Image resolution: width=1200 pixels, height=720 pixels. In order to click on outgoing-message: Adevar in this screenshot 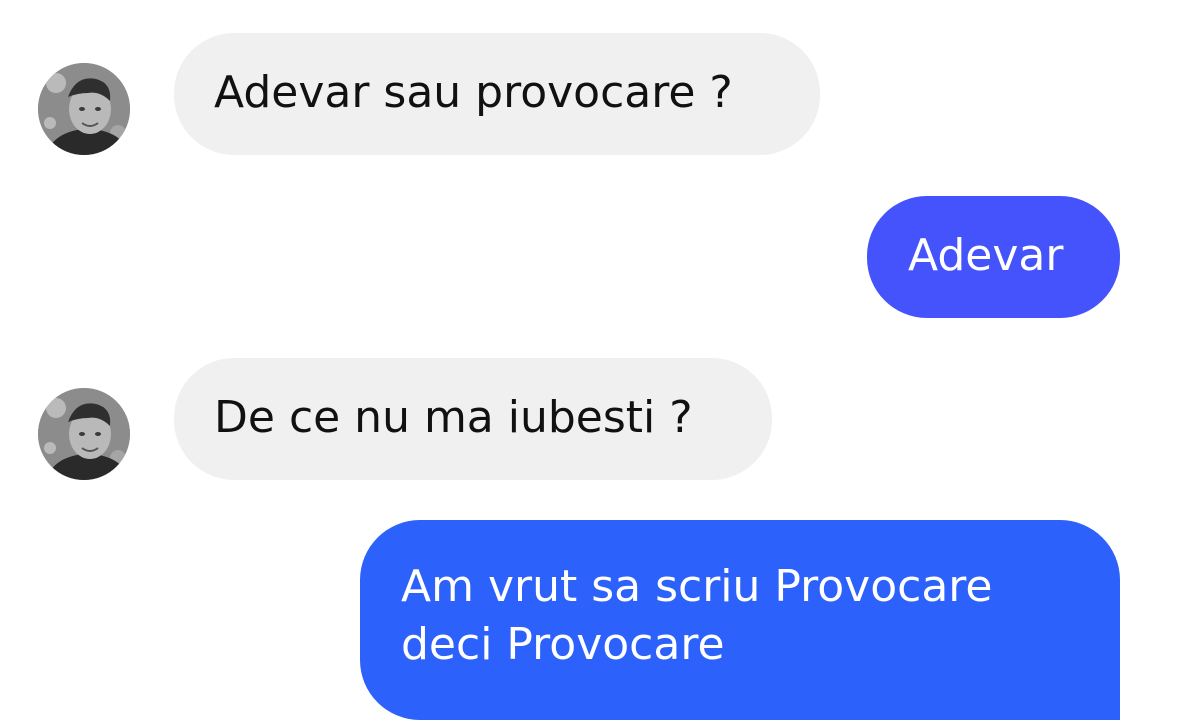, I will do `click(993, 257)`.